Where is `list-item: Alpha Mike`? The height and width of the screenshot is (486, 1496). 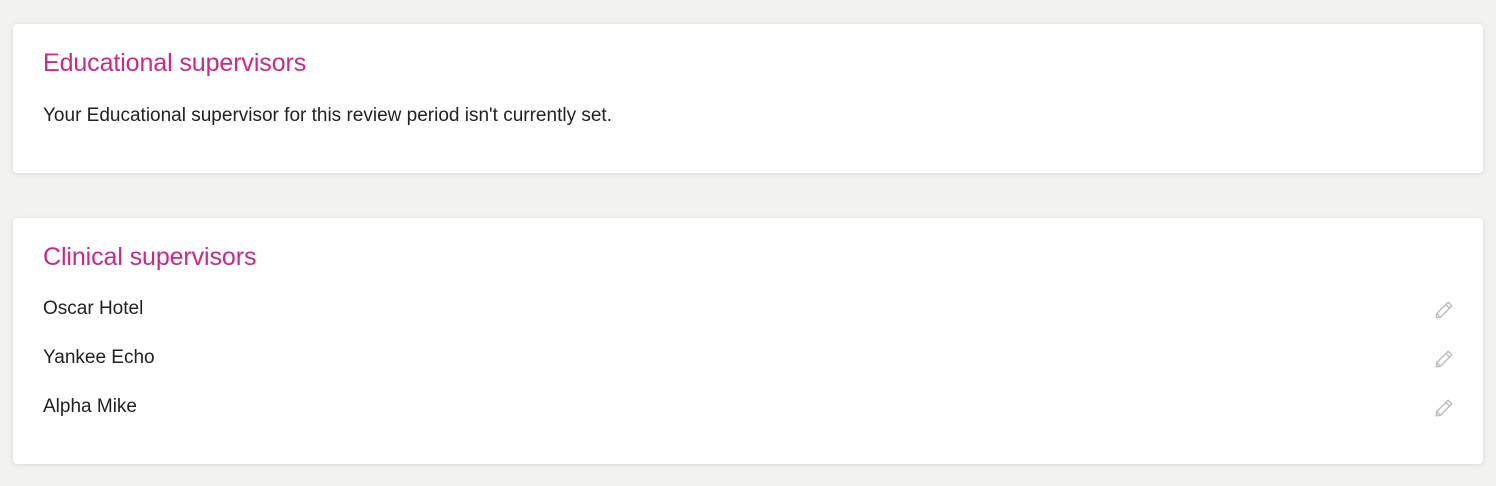 list-item: Alpha Mike is located at coordinates (748, 418).